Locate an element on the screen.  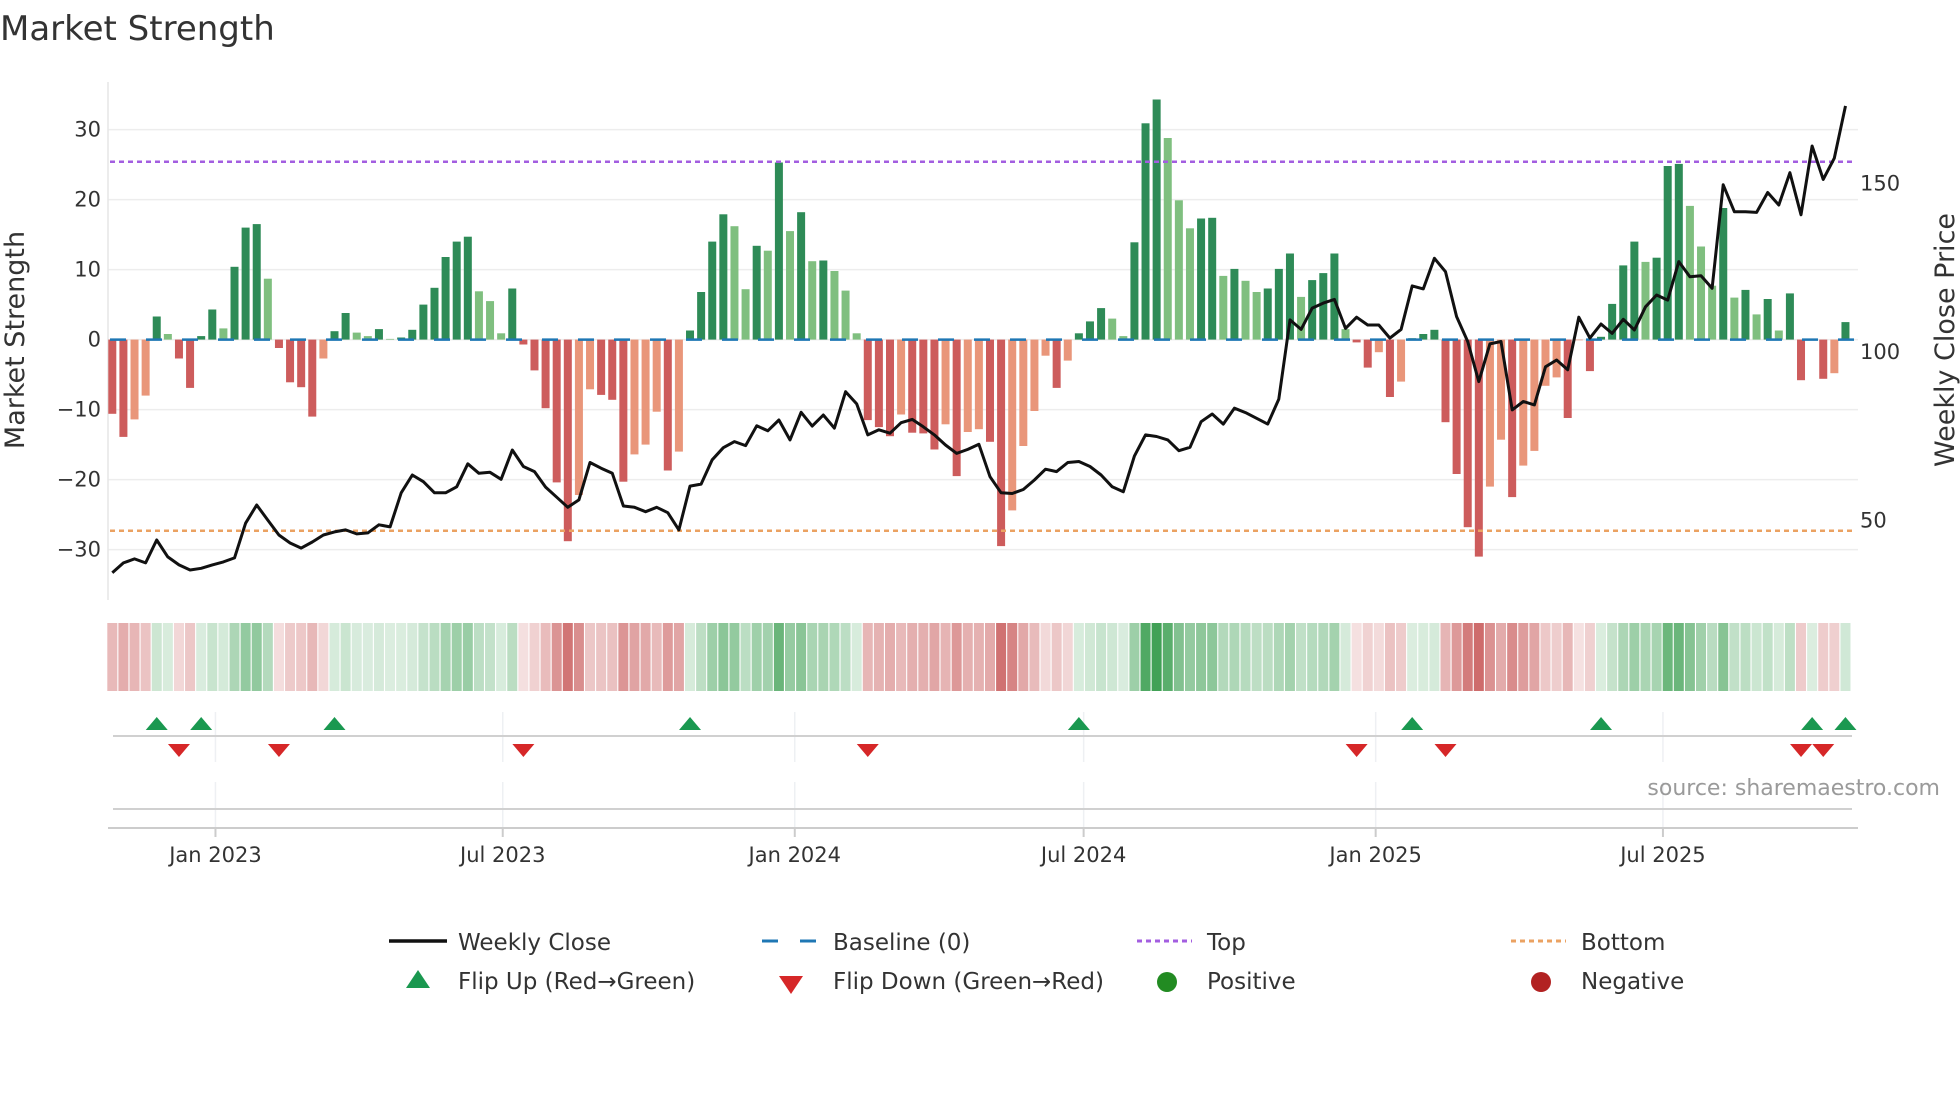
chart-title: Market Strength is located at coordinates (137, 29).